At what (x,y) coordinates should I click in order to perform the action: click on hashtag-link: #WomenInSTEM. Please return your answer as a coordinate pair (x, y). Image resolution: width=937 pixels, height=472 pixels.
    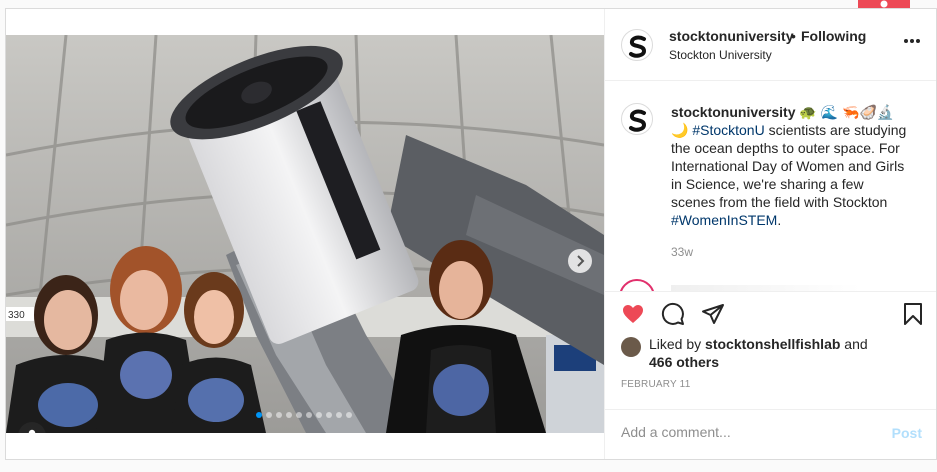
    Looking at the image, I should click on (724, 220).